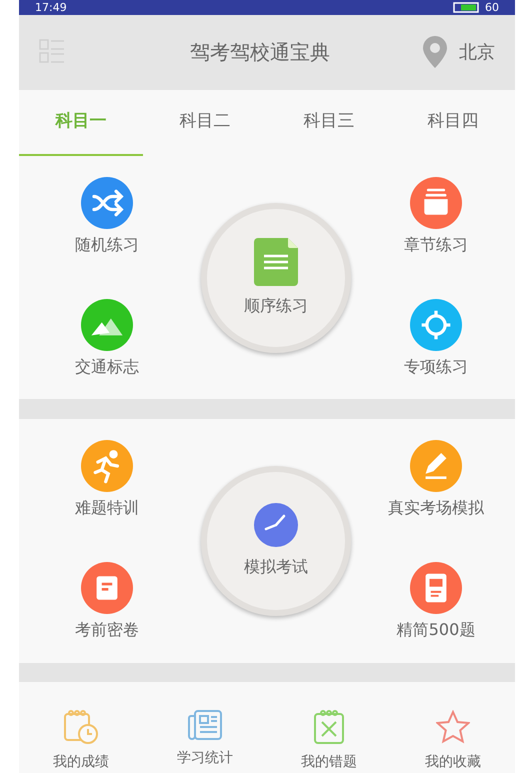 The height and width of the screenshot is (773, 531). I want to click on battery-icon, so click(467, 7).